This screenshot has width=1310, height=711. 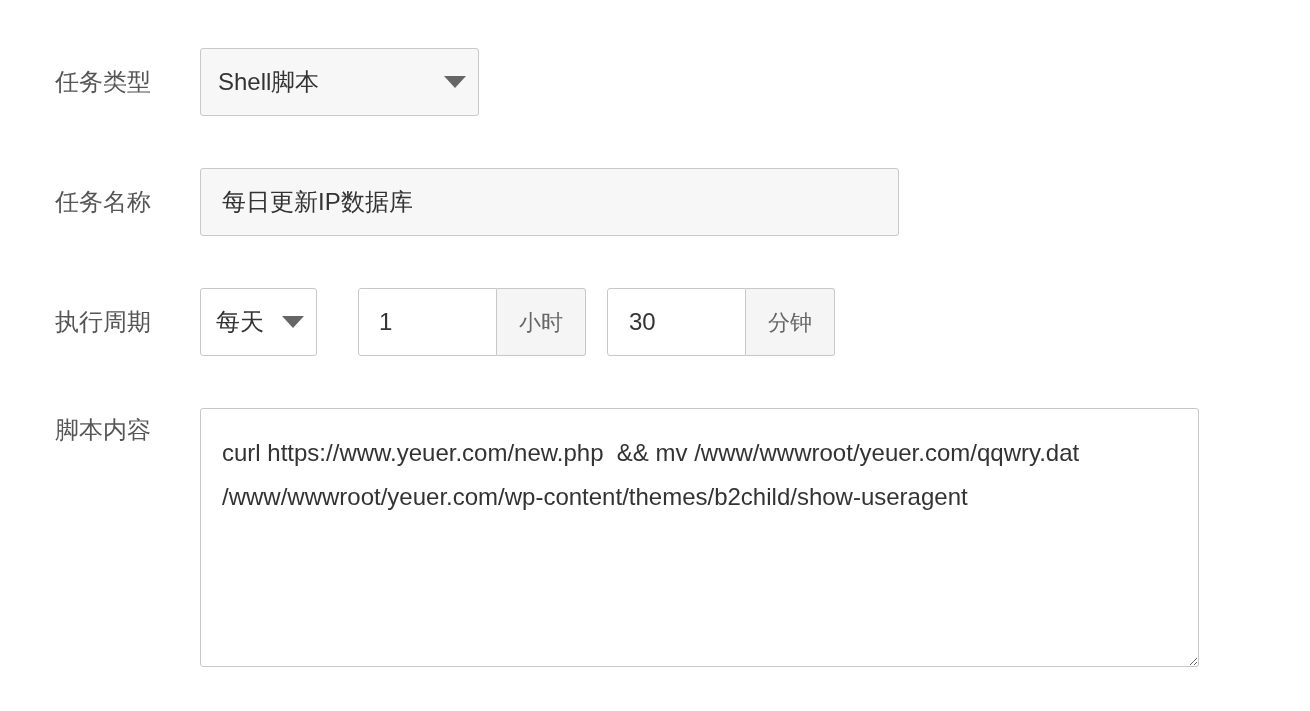 What do you see at coordinates (240, 322) in the screenshot?
I see `select-value: 每天` at bounding box center [240, 322].